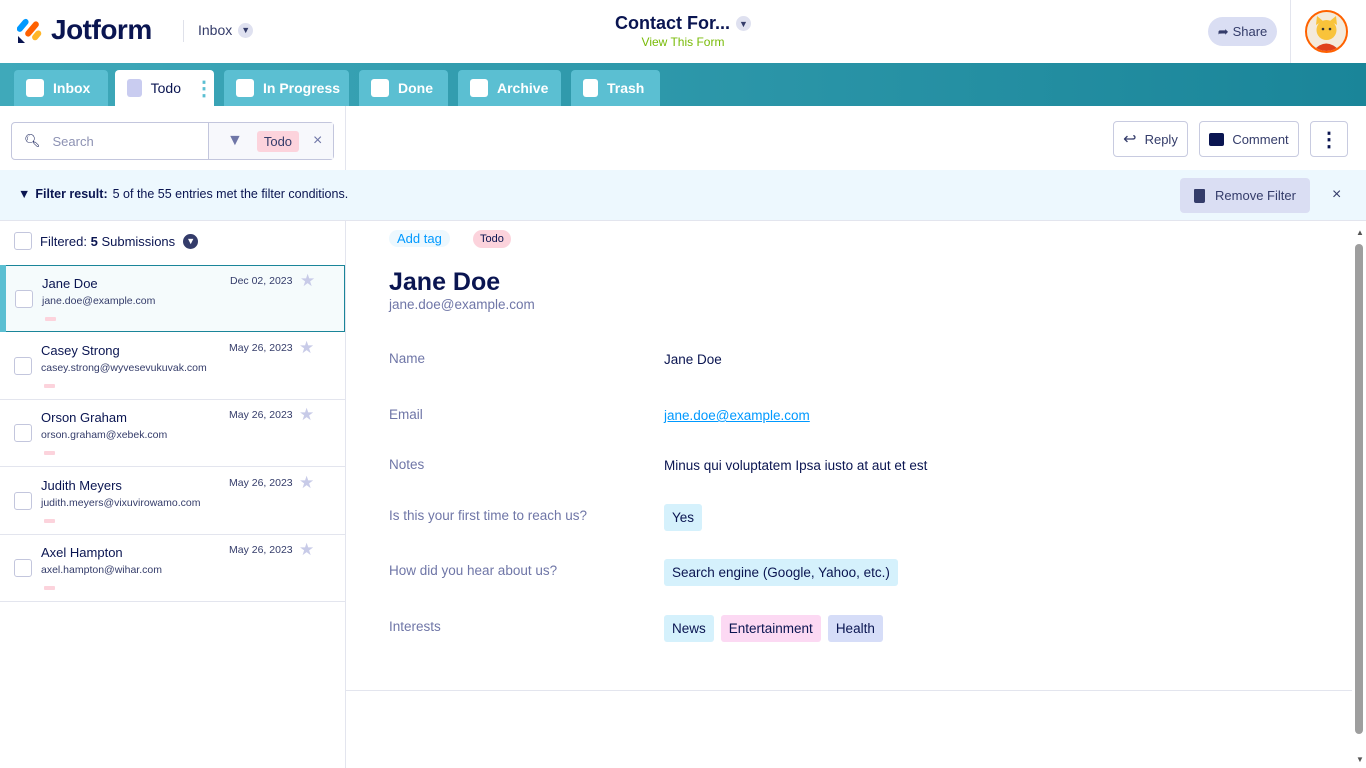 This screenshot has width=1366, height=768. I want to click on field-label: Notes, so click(407, 464).